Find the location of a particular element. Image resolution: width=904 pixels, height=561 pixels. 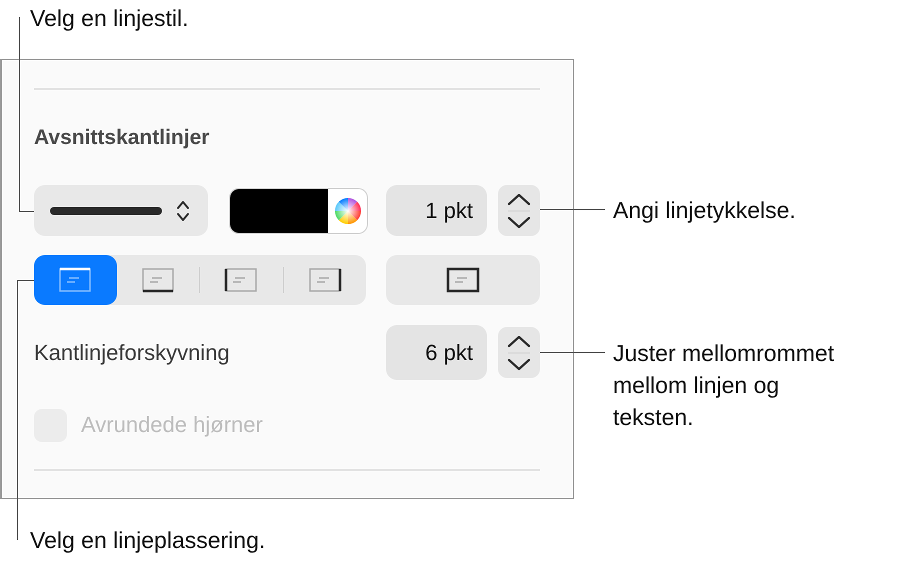

offset-stepper is located at coordinates (519, 352).